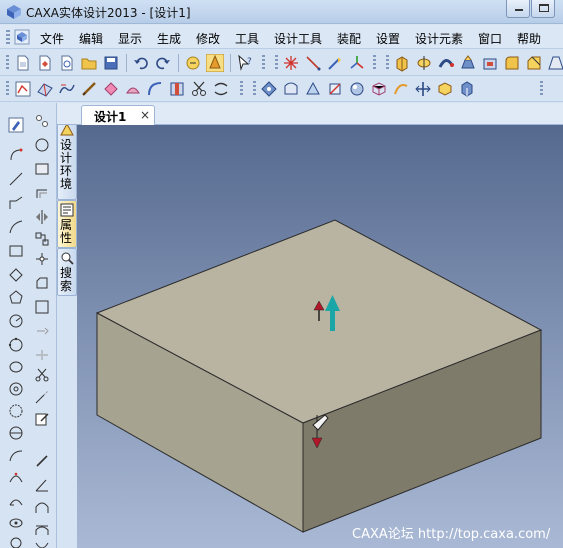  What do you see at coordinates (512, 63) in the screenshot?
I see `fillet-edge-icon` at bounding box center [512, 63].